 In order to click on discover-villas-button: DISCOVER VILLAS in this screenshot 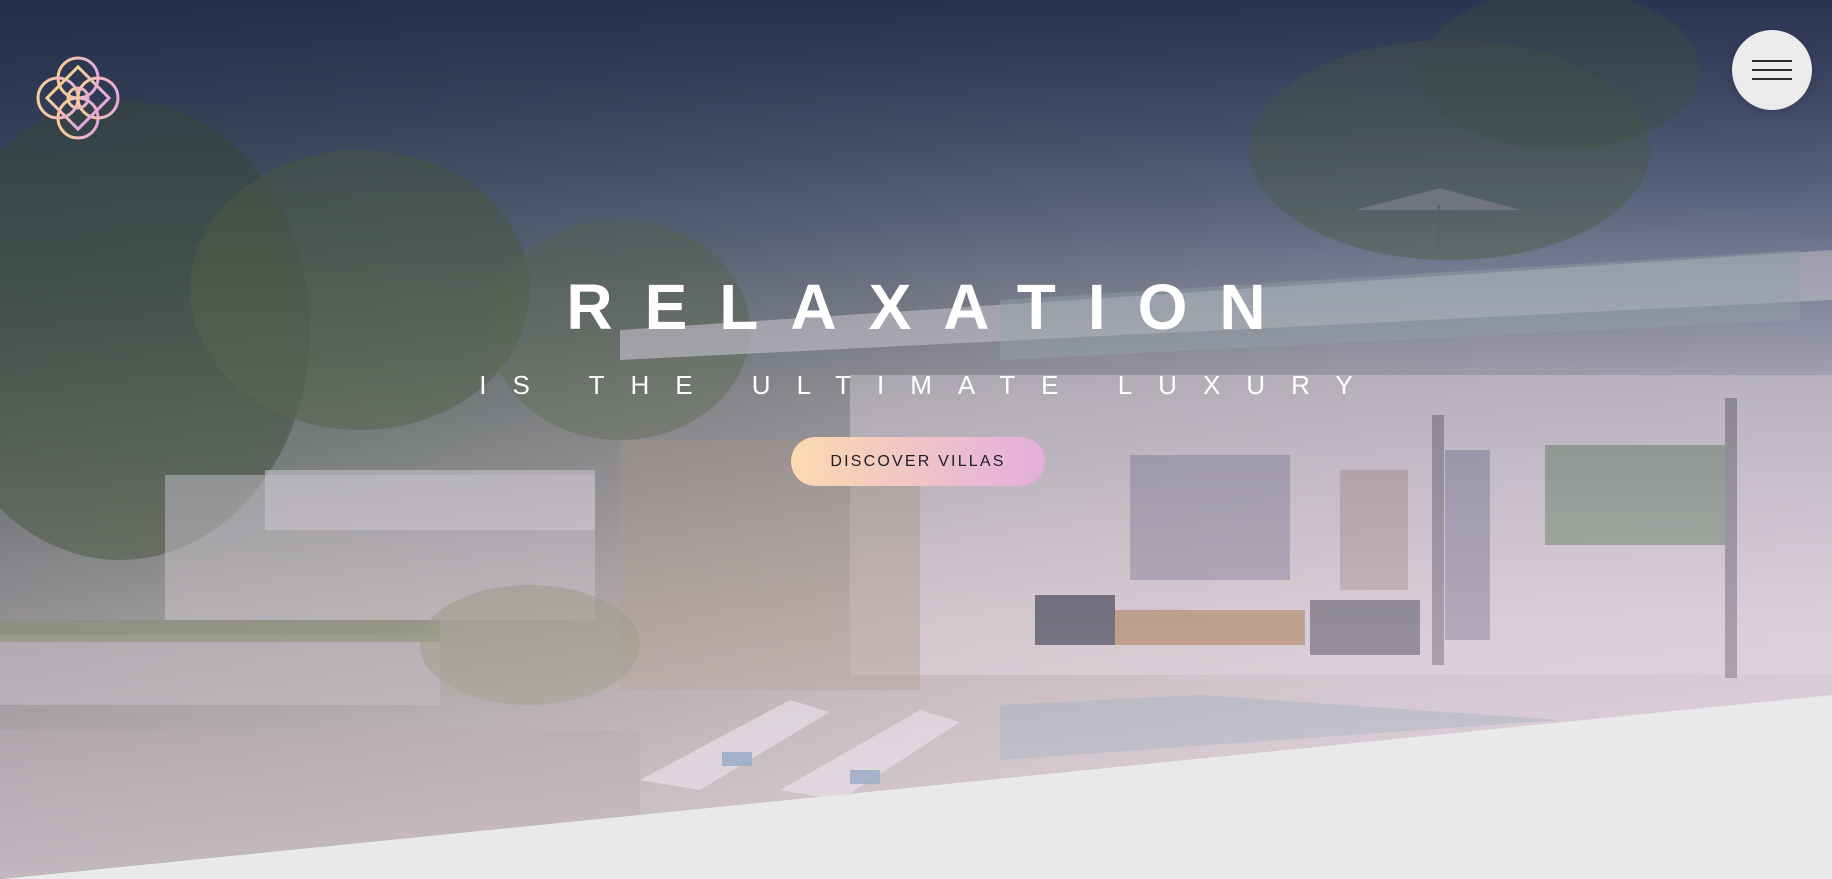, I will do `click(918, 461)`.